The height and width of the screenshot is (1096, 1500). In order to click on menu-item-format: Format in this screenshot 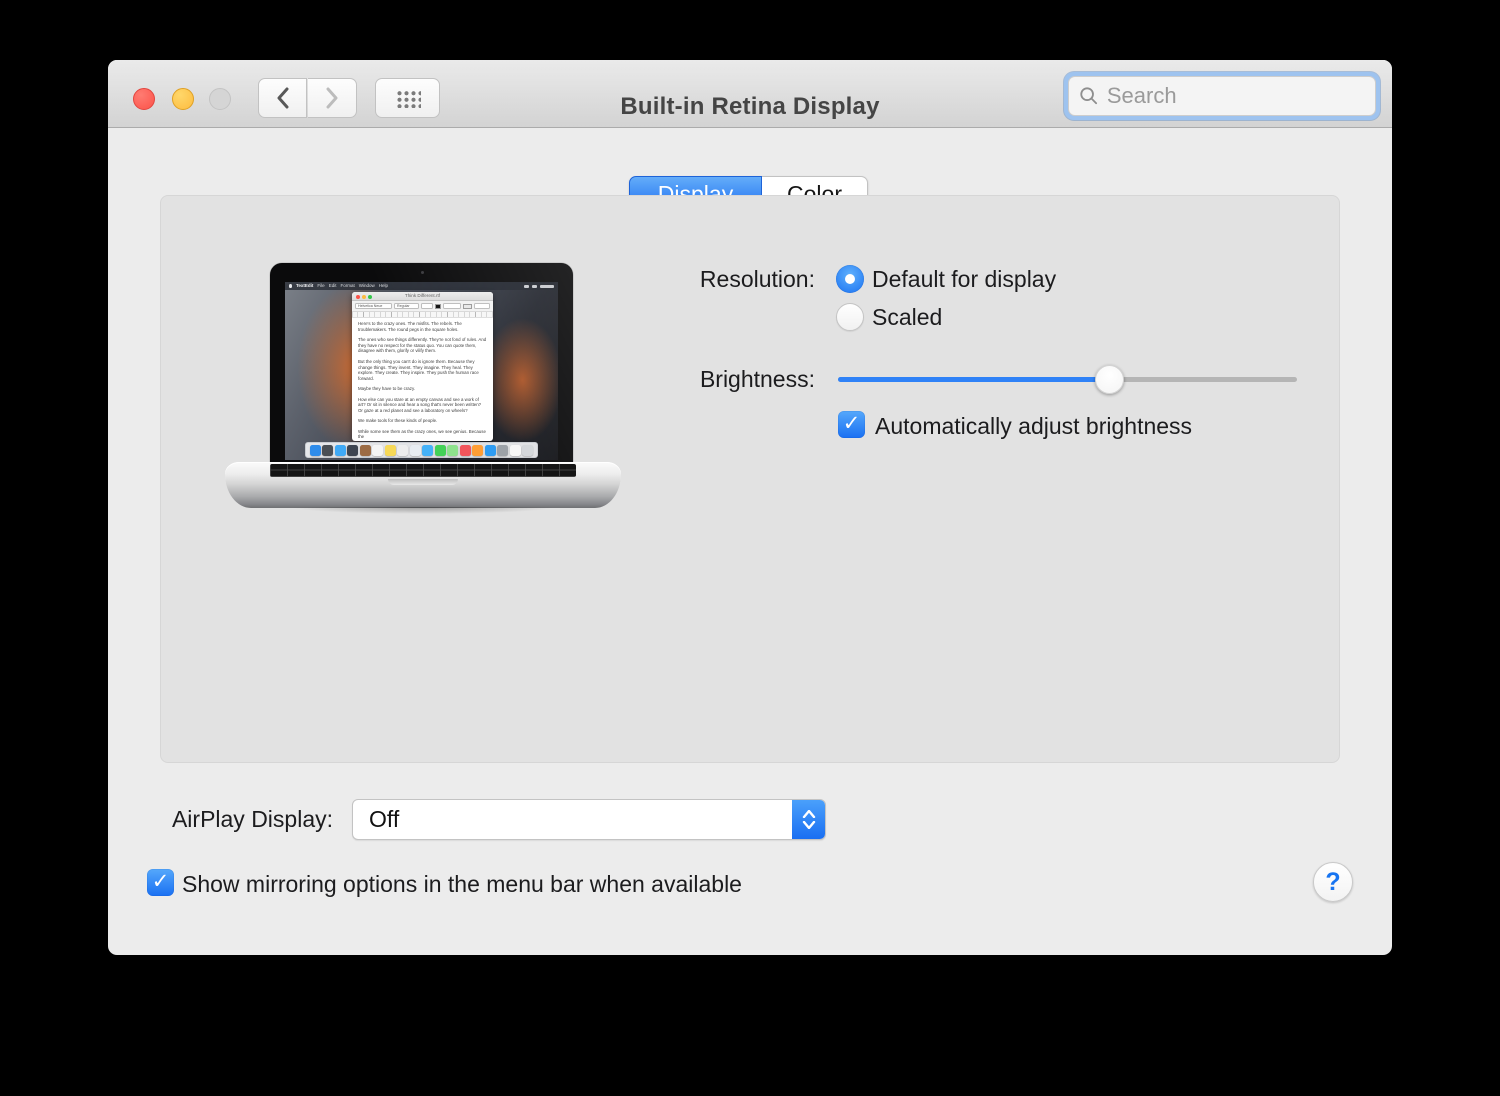, I will do `click(347, 285)`.